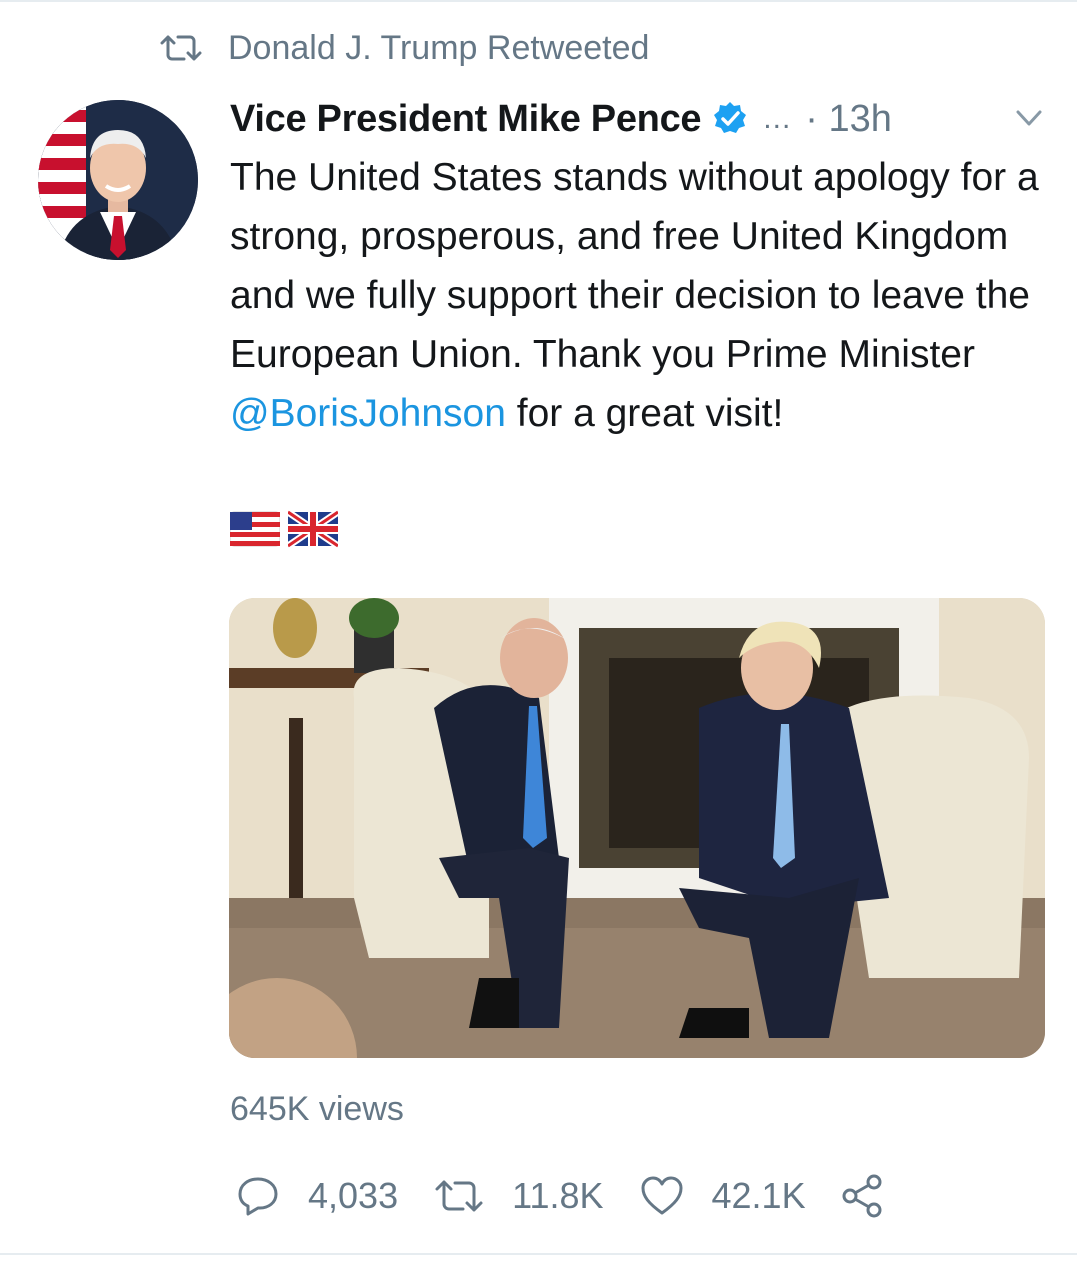 The image size is (1077, 1263). What do you see at coordinates (313, 529) in the screenshot?
I see `uk-flag-emoji` at bounding box center [313, 529].